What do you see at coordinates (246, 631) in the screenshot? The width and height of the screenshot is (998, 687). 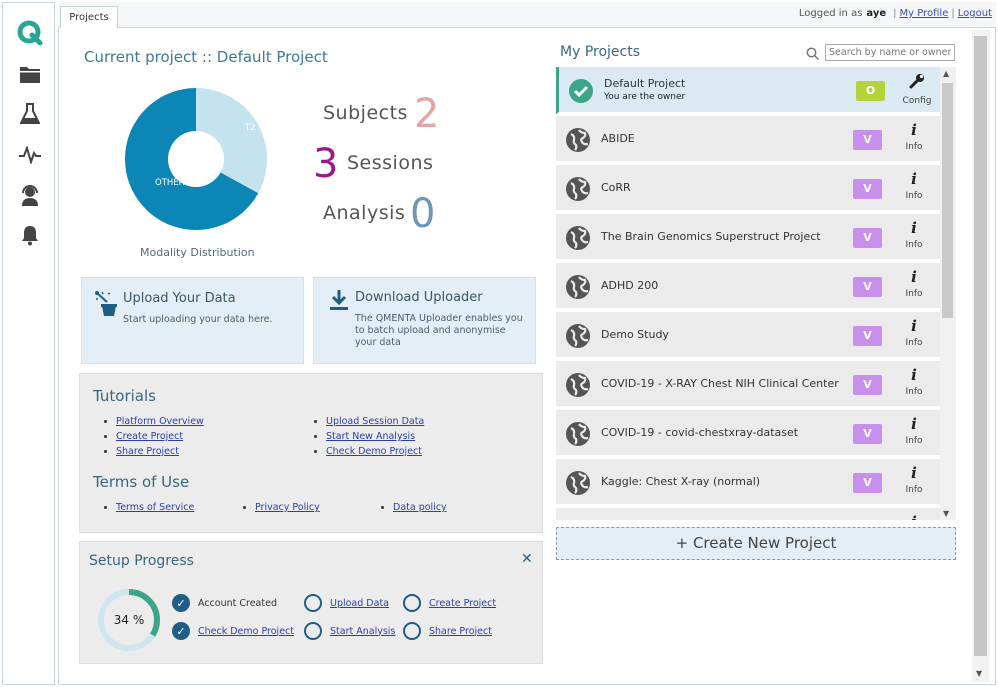 I see `setup-item-link: Check Demo Project` at bounding box center [246, 631].